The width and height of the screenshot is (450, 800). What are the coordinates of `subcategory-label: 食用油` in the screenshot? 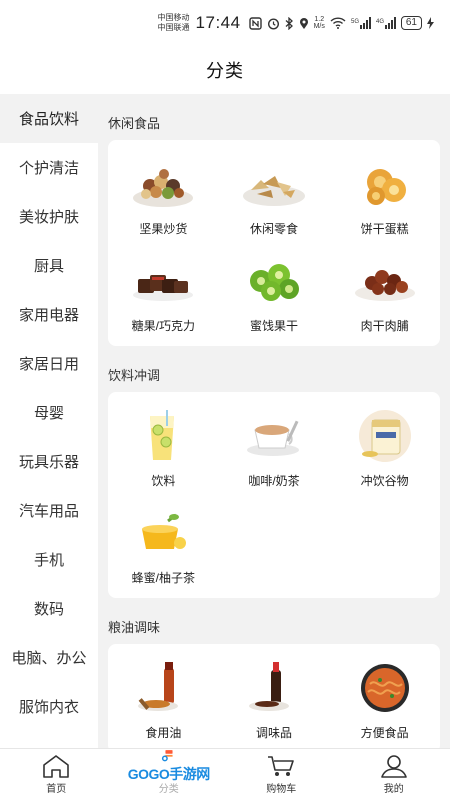 It's located at (163, 733).